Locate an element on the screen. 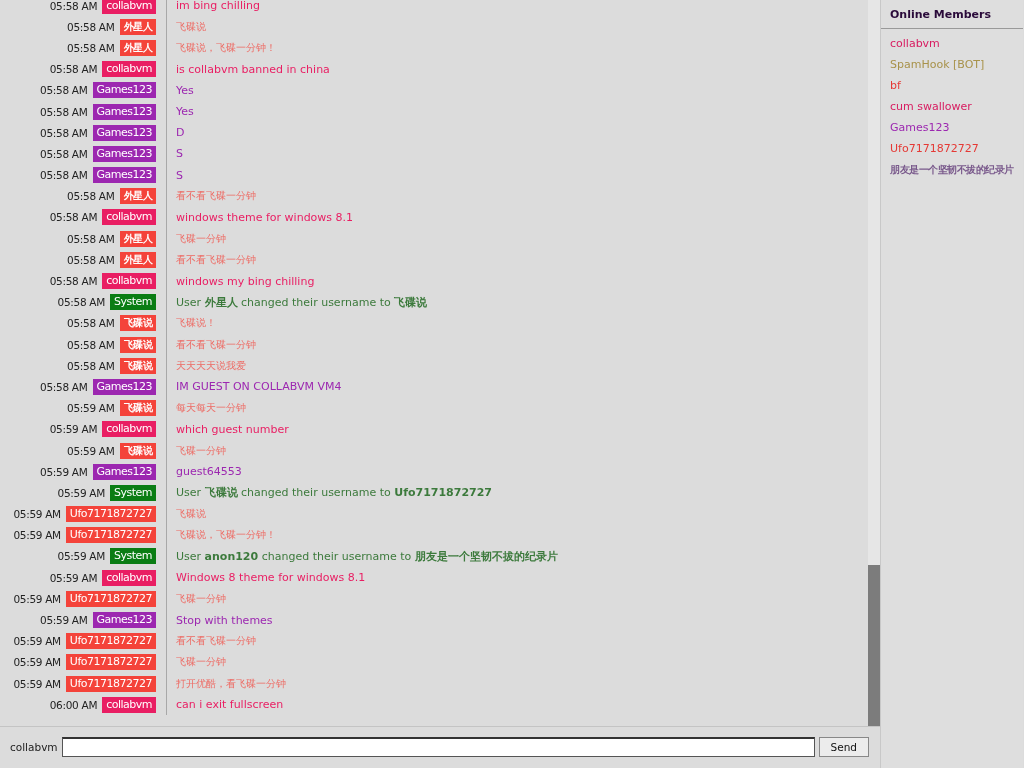 This screenshot has width=1024, height=768. message-text: 每天每天一分钟 is located at coordinates (210, 408).